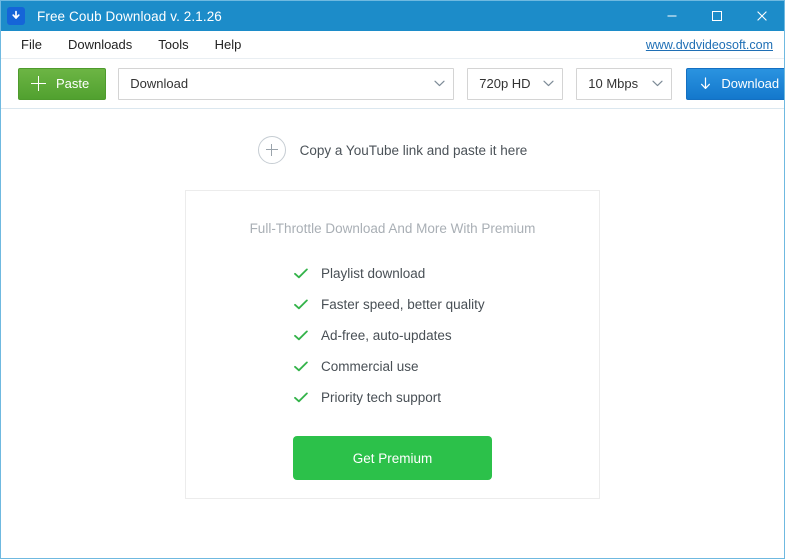  I want to click on menu-item-file: File, so click(31, 44).